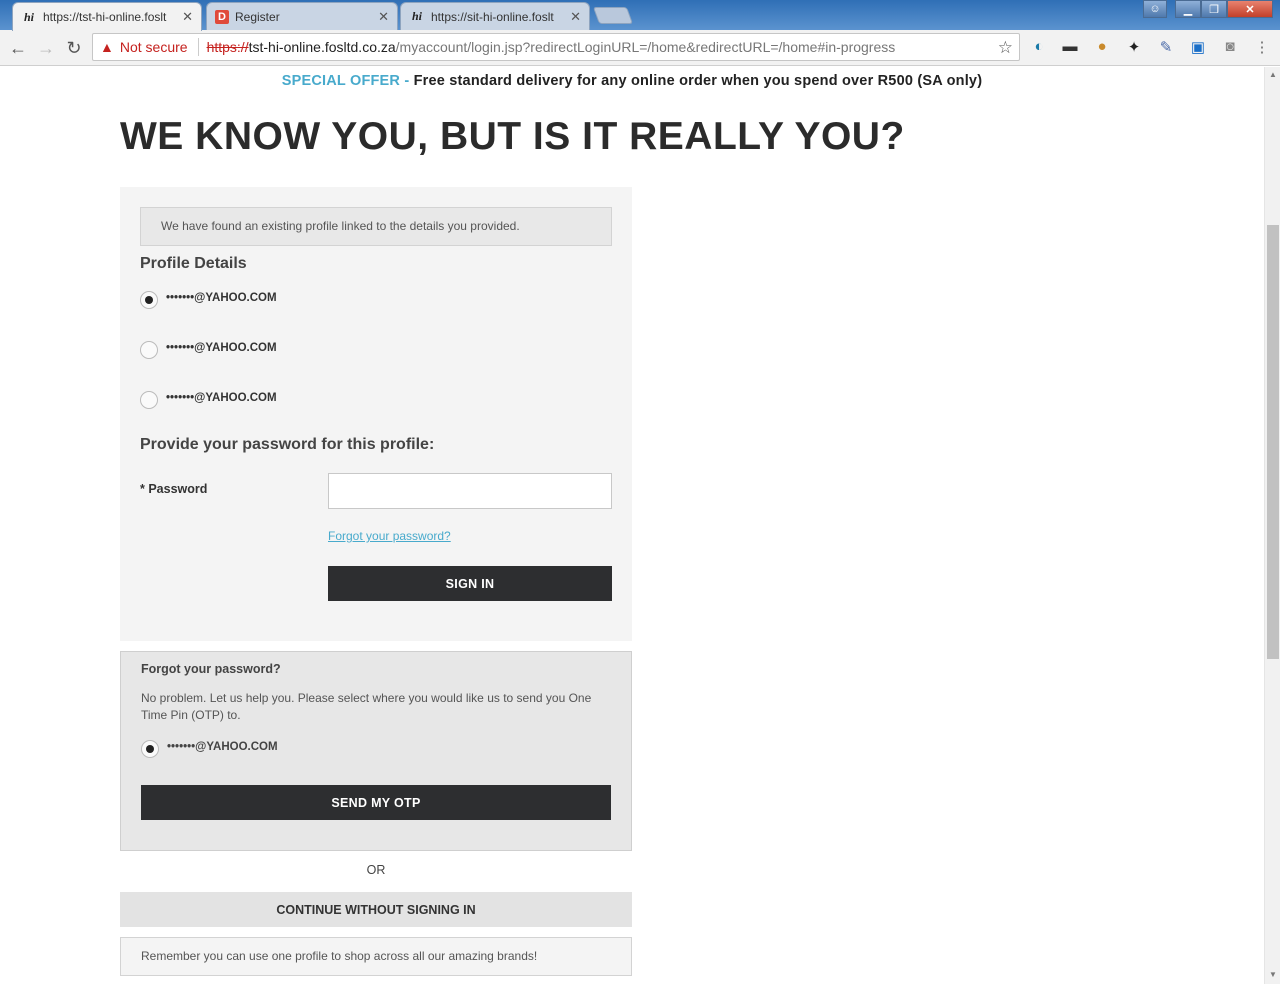 The width and height of the screenshot is (1280, 984). I want to click on profile-option-1: •••••••@YAHOO.COM, so click(208, 300).